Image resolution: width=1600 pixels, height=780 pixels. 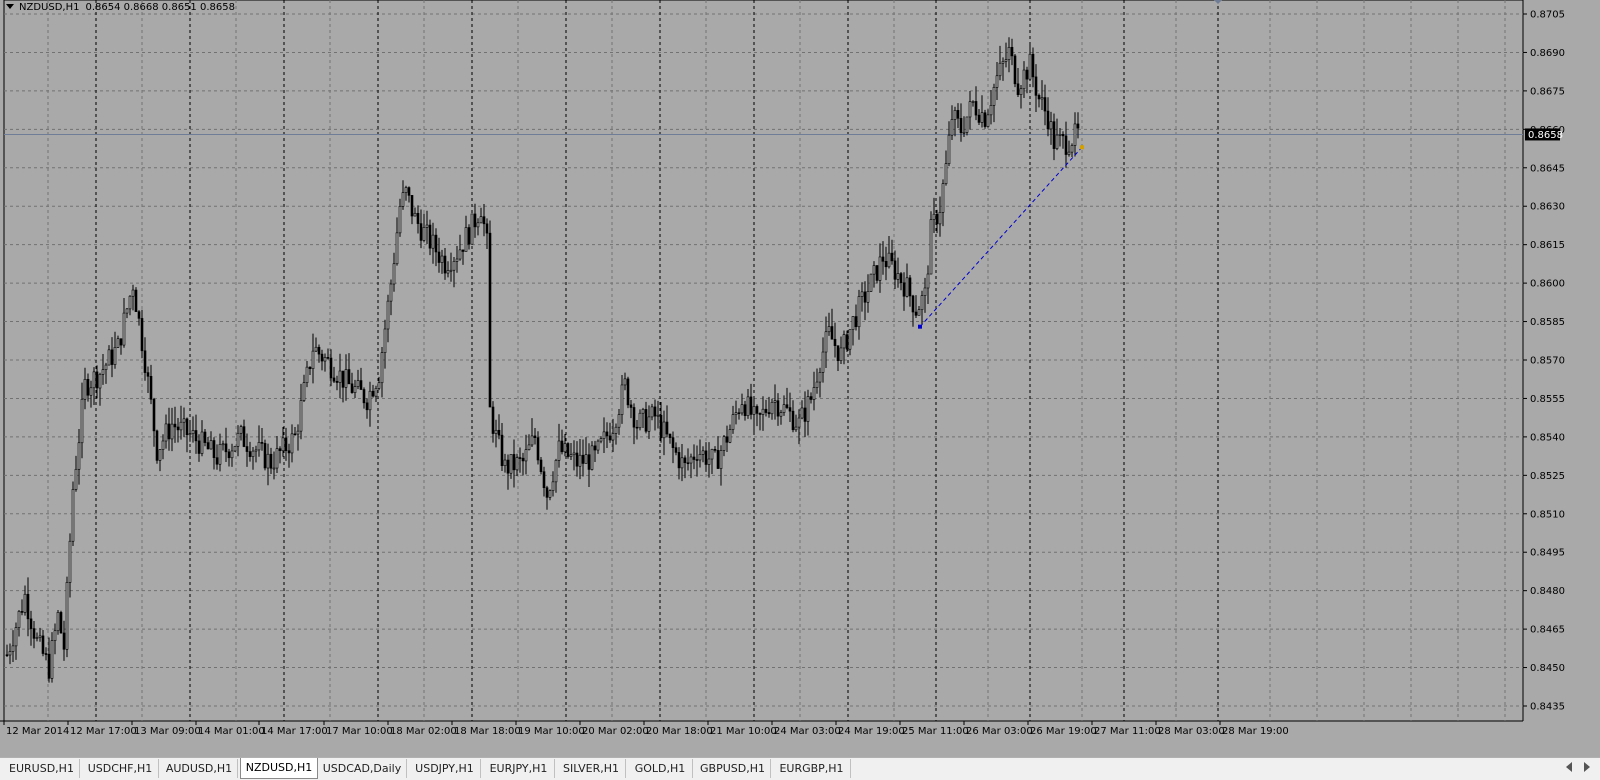 What do you see at coordinates (362, 768) in the screenshot?
I see `tab-usdcad-daily: USDCAD,Daily` at bounding box center [362, 768].